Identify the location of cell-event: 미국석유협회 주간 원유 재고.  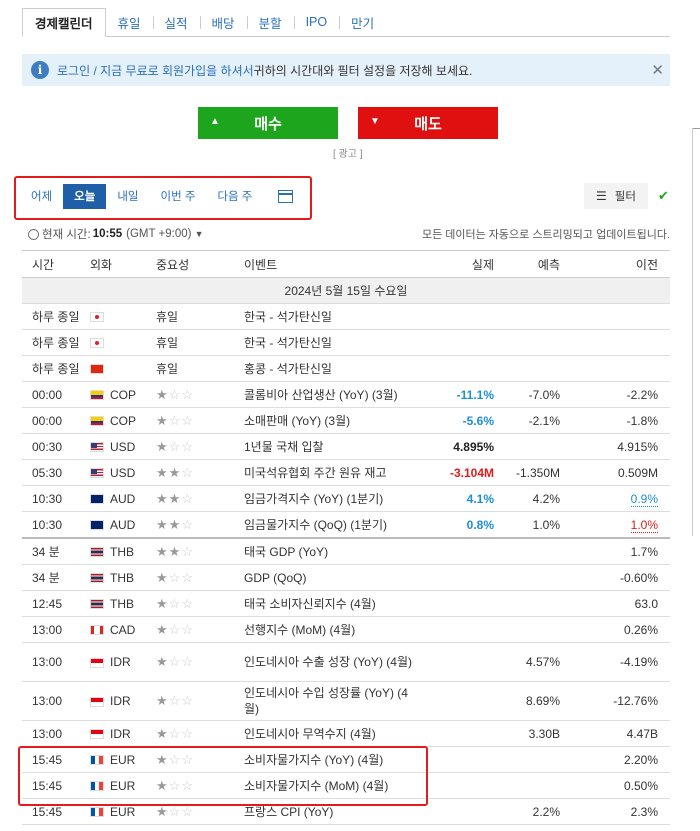
(334, 472).